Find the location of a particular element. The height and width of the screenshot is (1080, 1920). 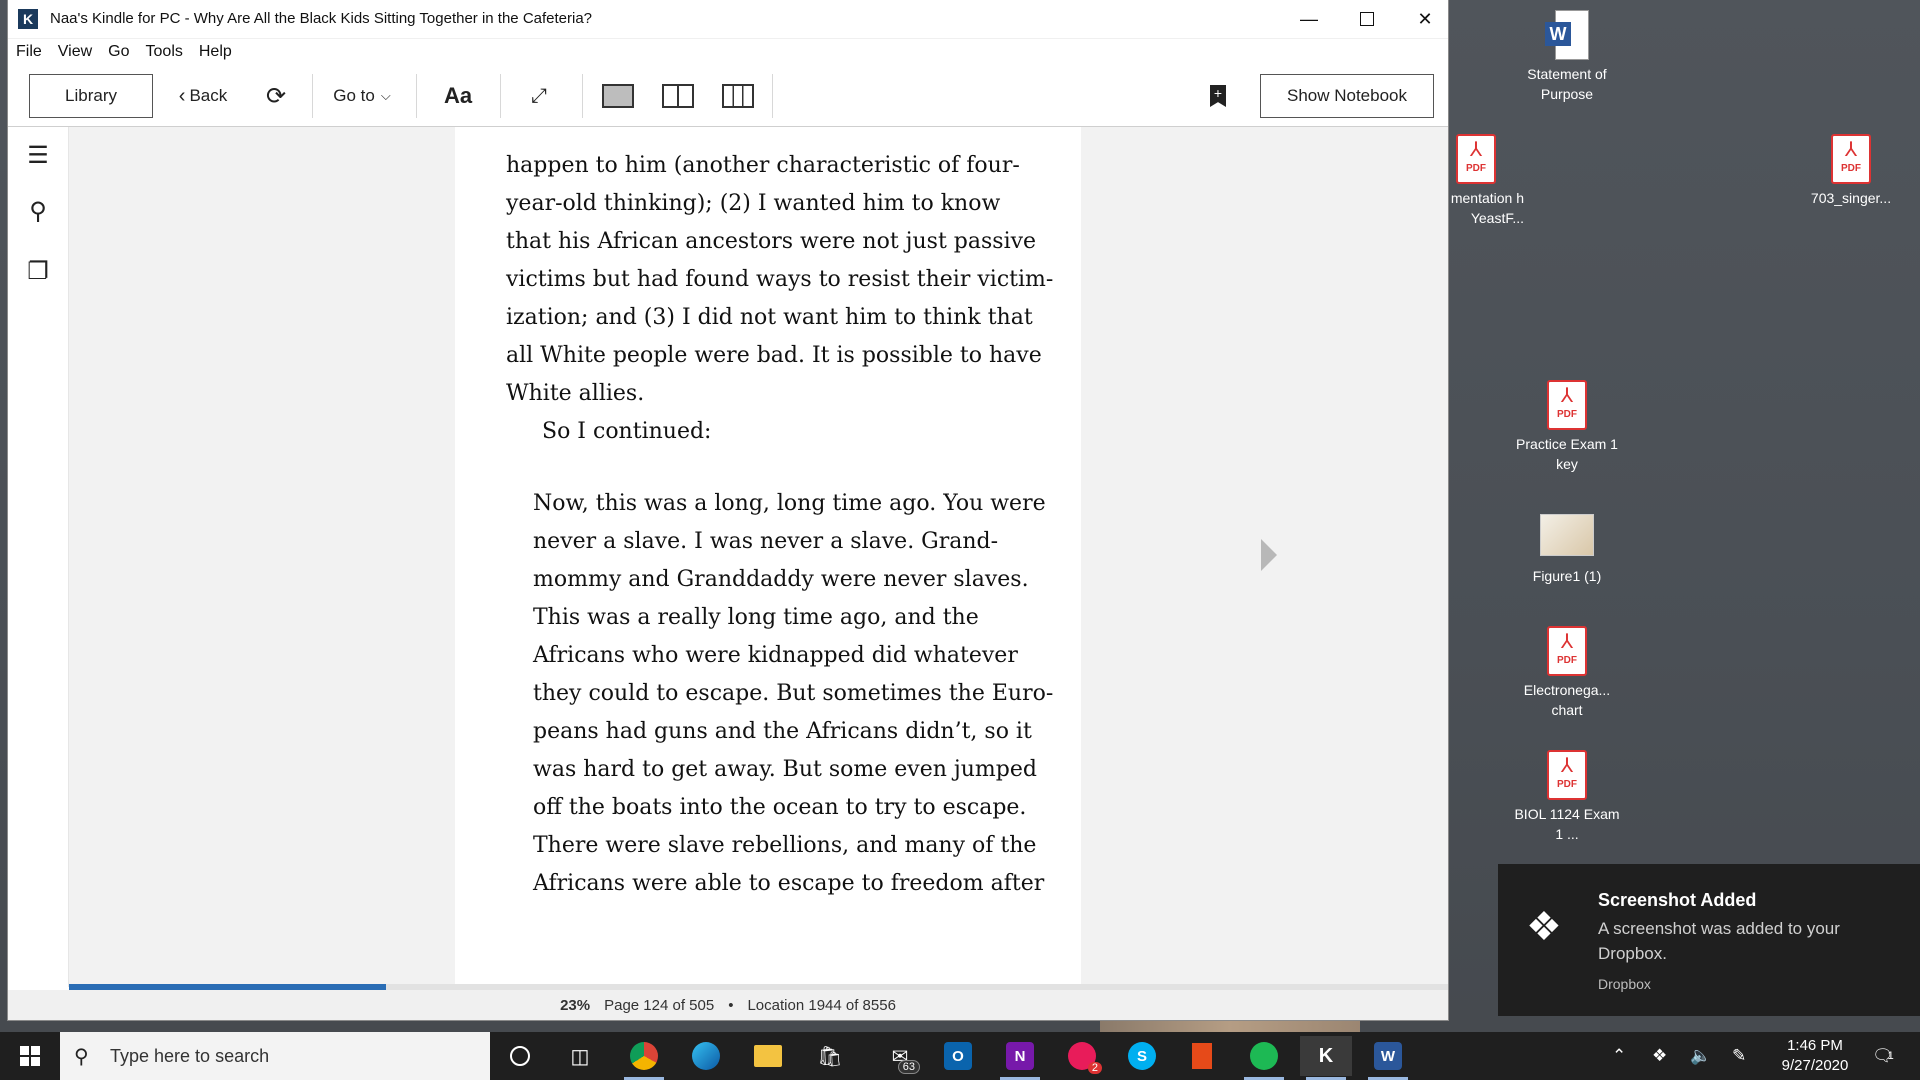

outlook-taskbar-button: O is located at coordinates (958, 1056).